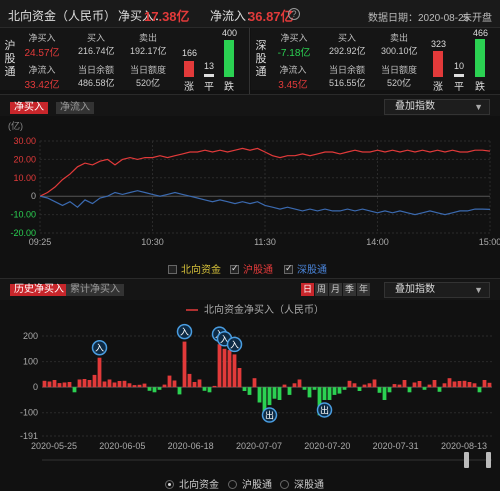  What do you see at coordinates (192, 483) in the screenshot?
I see `radio-north: 北向资金` at bounding box center [192, 483].